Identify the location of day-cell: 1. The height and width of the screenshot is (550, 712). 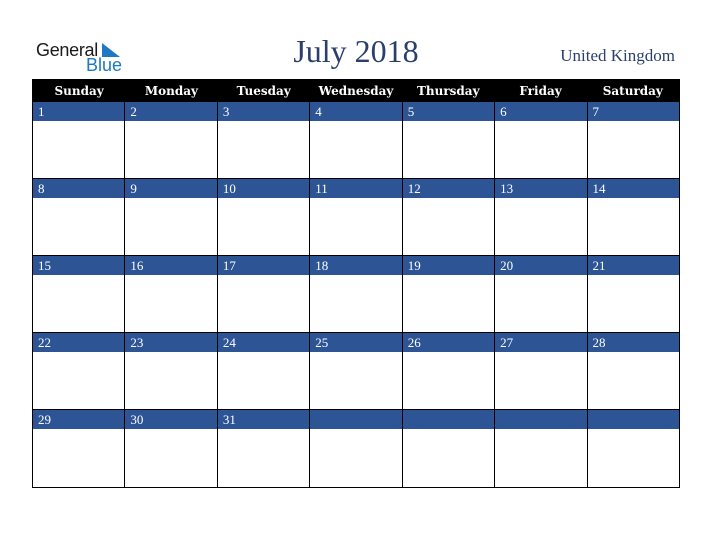
(79, 140).